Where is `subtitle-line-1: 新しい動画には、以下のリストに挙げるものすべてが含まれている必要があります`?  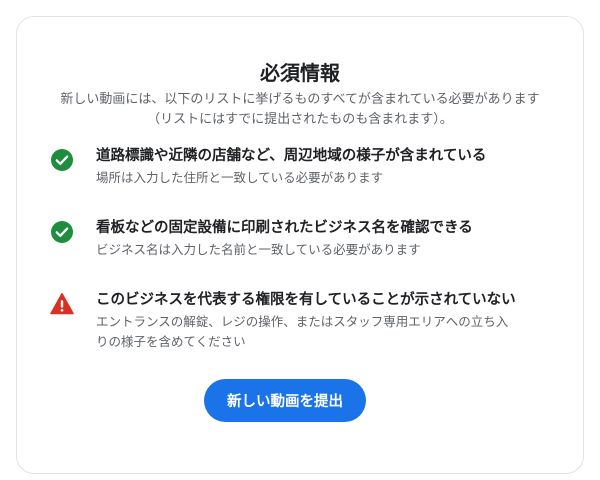
subtitle-line-1: 新しい動画には、以下のリストに挙げるものすべてが含まれている必要があります is located at coordinates (300, 99).